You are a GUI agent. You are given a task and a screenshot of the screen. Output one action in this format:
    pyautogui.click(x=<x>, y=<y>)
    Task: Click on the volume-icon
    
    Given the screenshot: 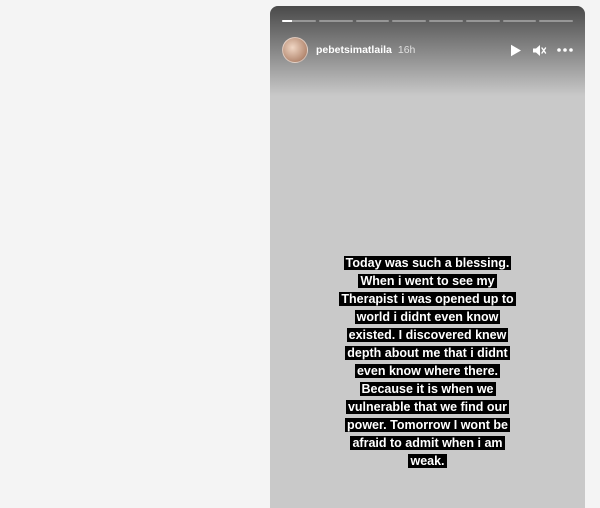 What is the action you would take?
    pyautogui.click(x=539, y=50)
    